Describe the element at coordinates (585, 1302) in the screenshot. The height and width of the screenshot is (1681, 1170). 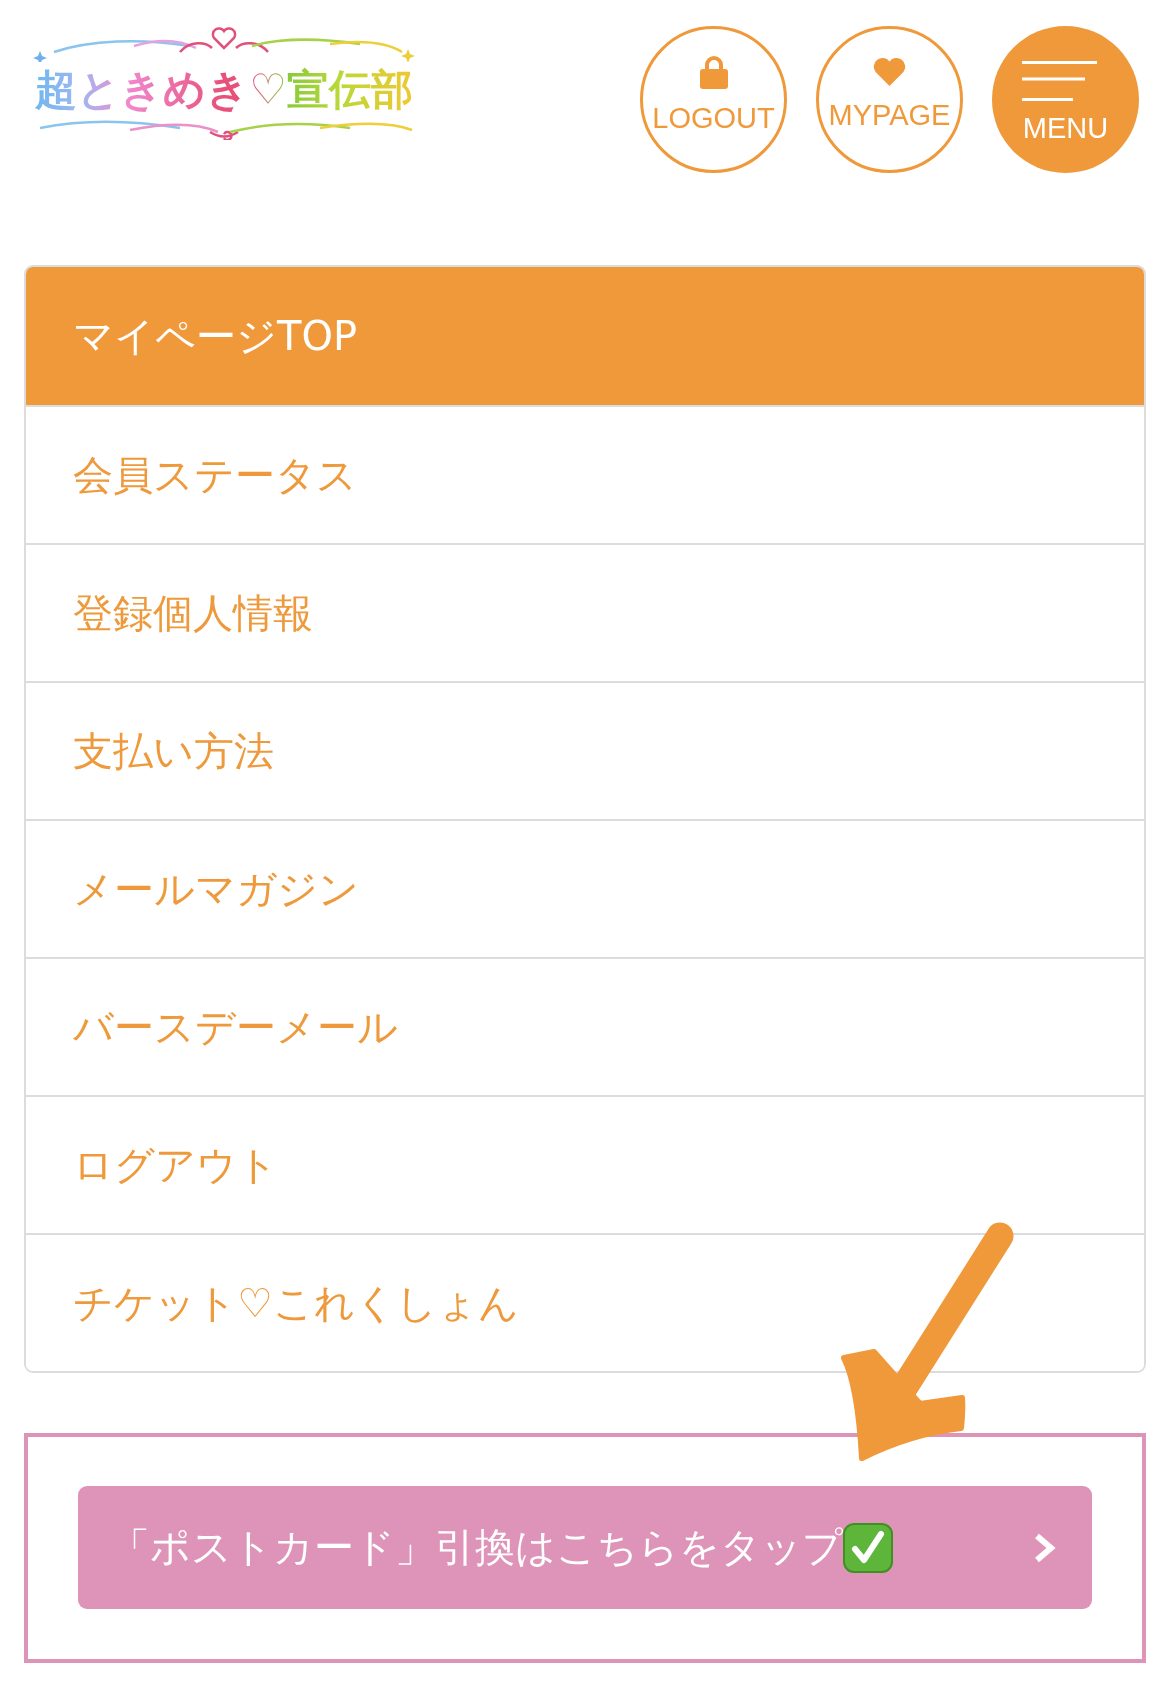
I see `menu-item: チケット♡これくしょん` at that location.